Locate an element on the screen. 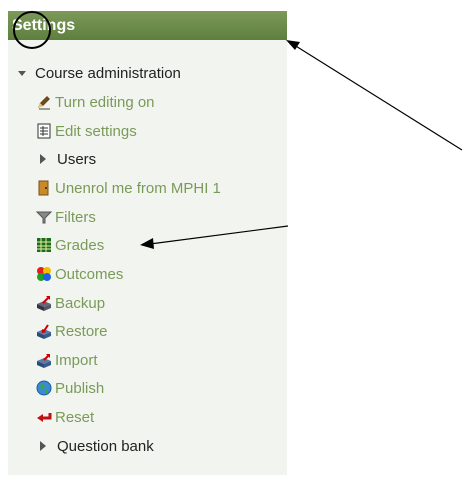 Image resolution: width=464 pixels, height=478 pixels. triangle-down-icon is located at coordinates (22, 73).